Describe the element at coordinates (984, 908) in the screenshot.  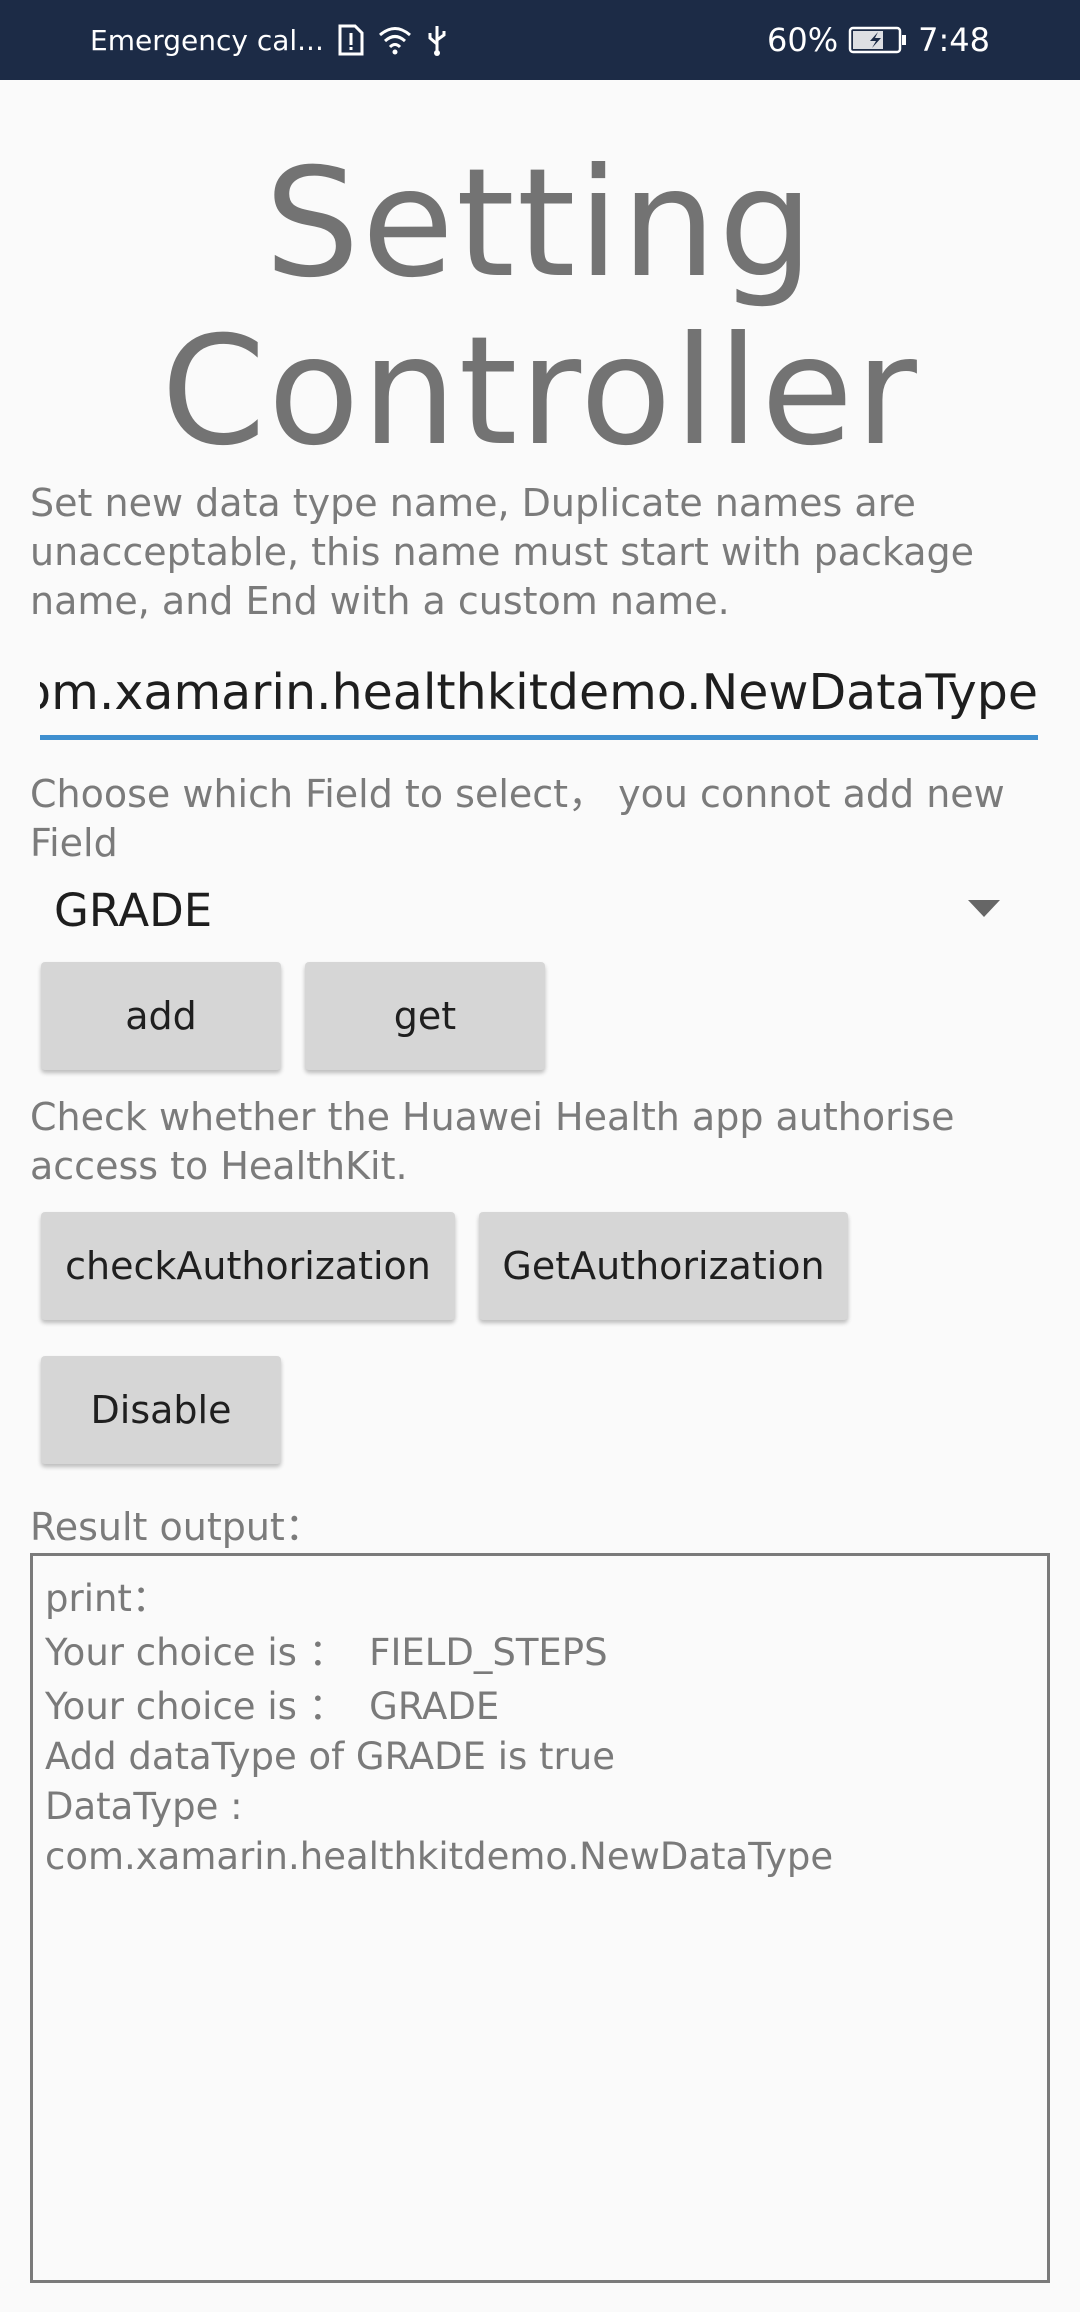
I see `dropdown-arrow-icon` at that location.